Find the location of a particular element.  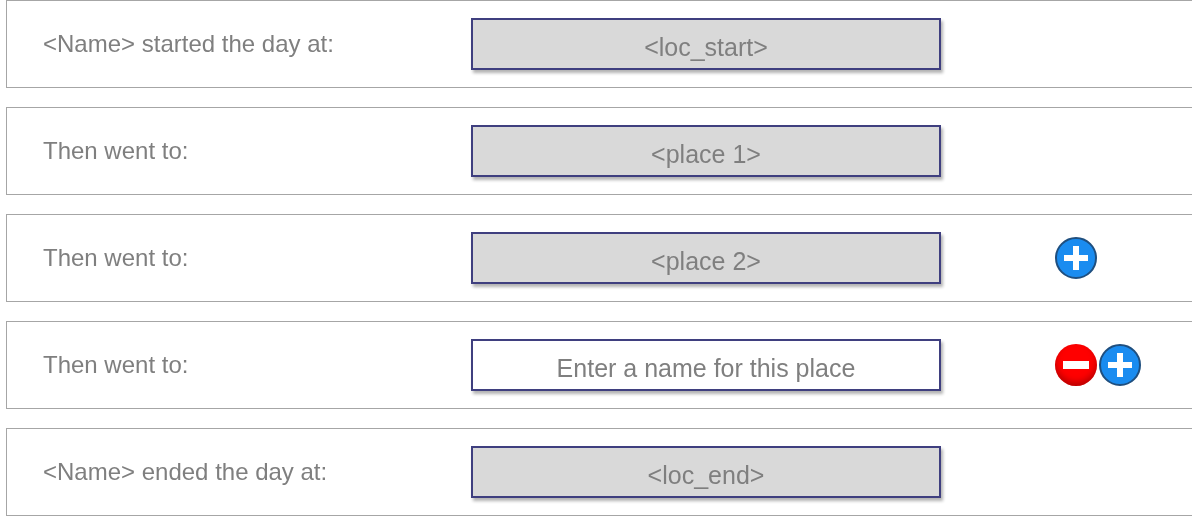

place-field: <place 2> is located at coordinates (706, 258).